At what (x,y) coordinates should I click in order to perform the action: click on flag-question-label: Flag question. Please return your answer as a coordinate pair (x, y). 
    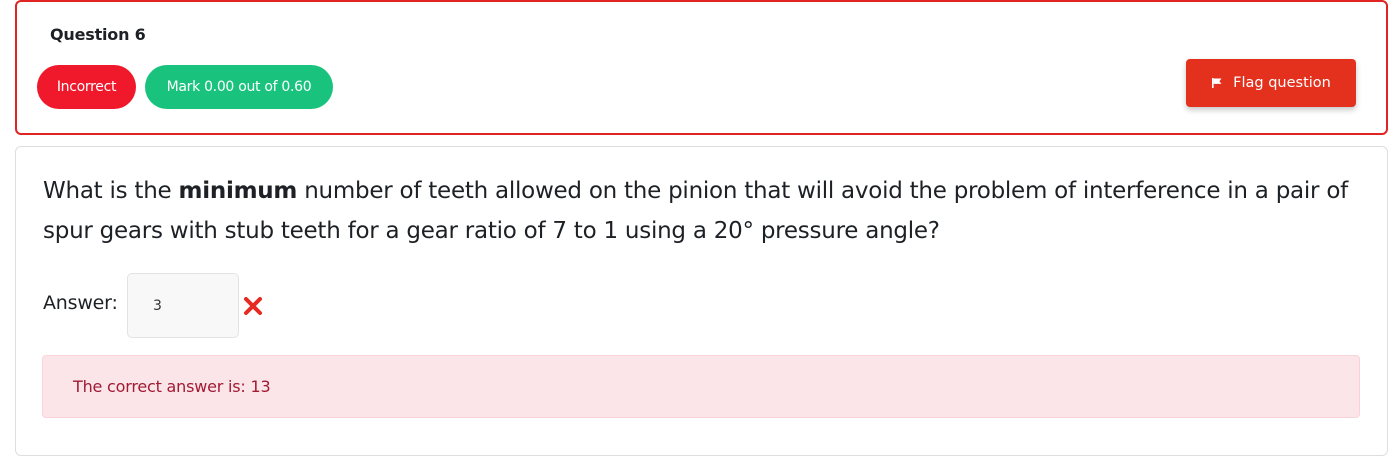
    Looking at the image, I should click on (1282, 83).